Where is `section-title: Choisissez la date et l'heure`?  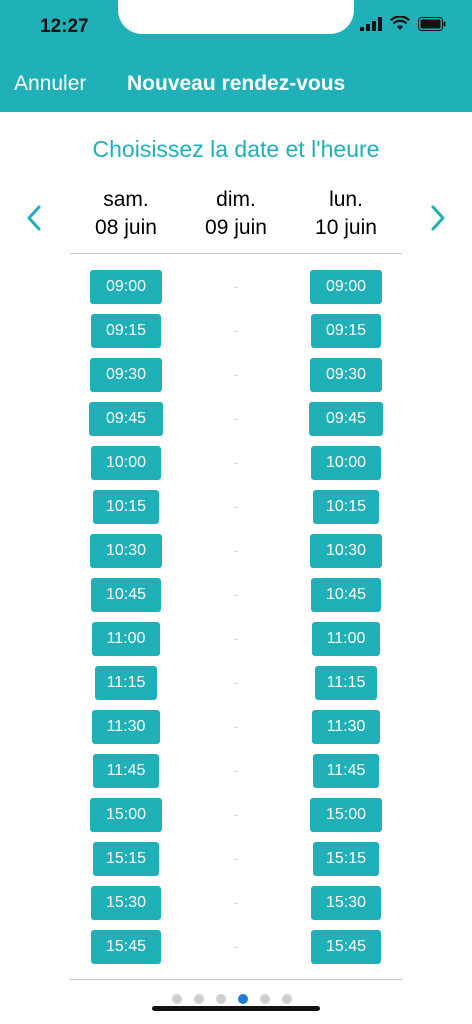 section-title: Choisissez la date et l'heure is located at coordinates (236, 149).